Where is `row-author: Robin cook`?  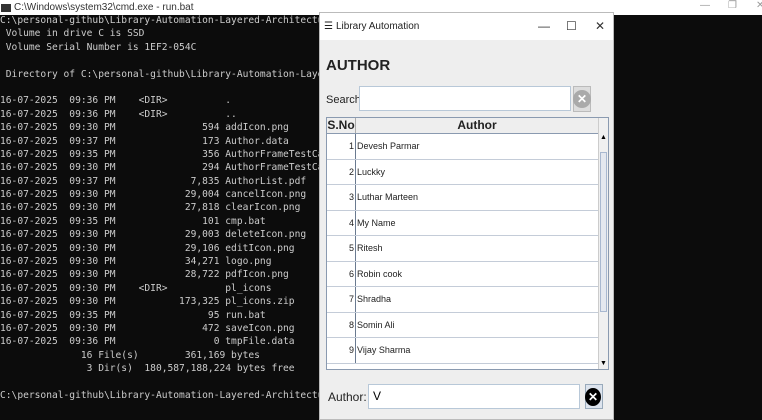 row-author: Robin cook is located at coordinates (380, 273).